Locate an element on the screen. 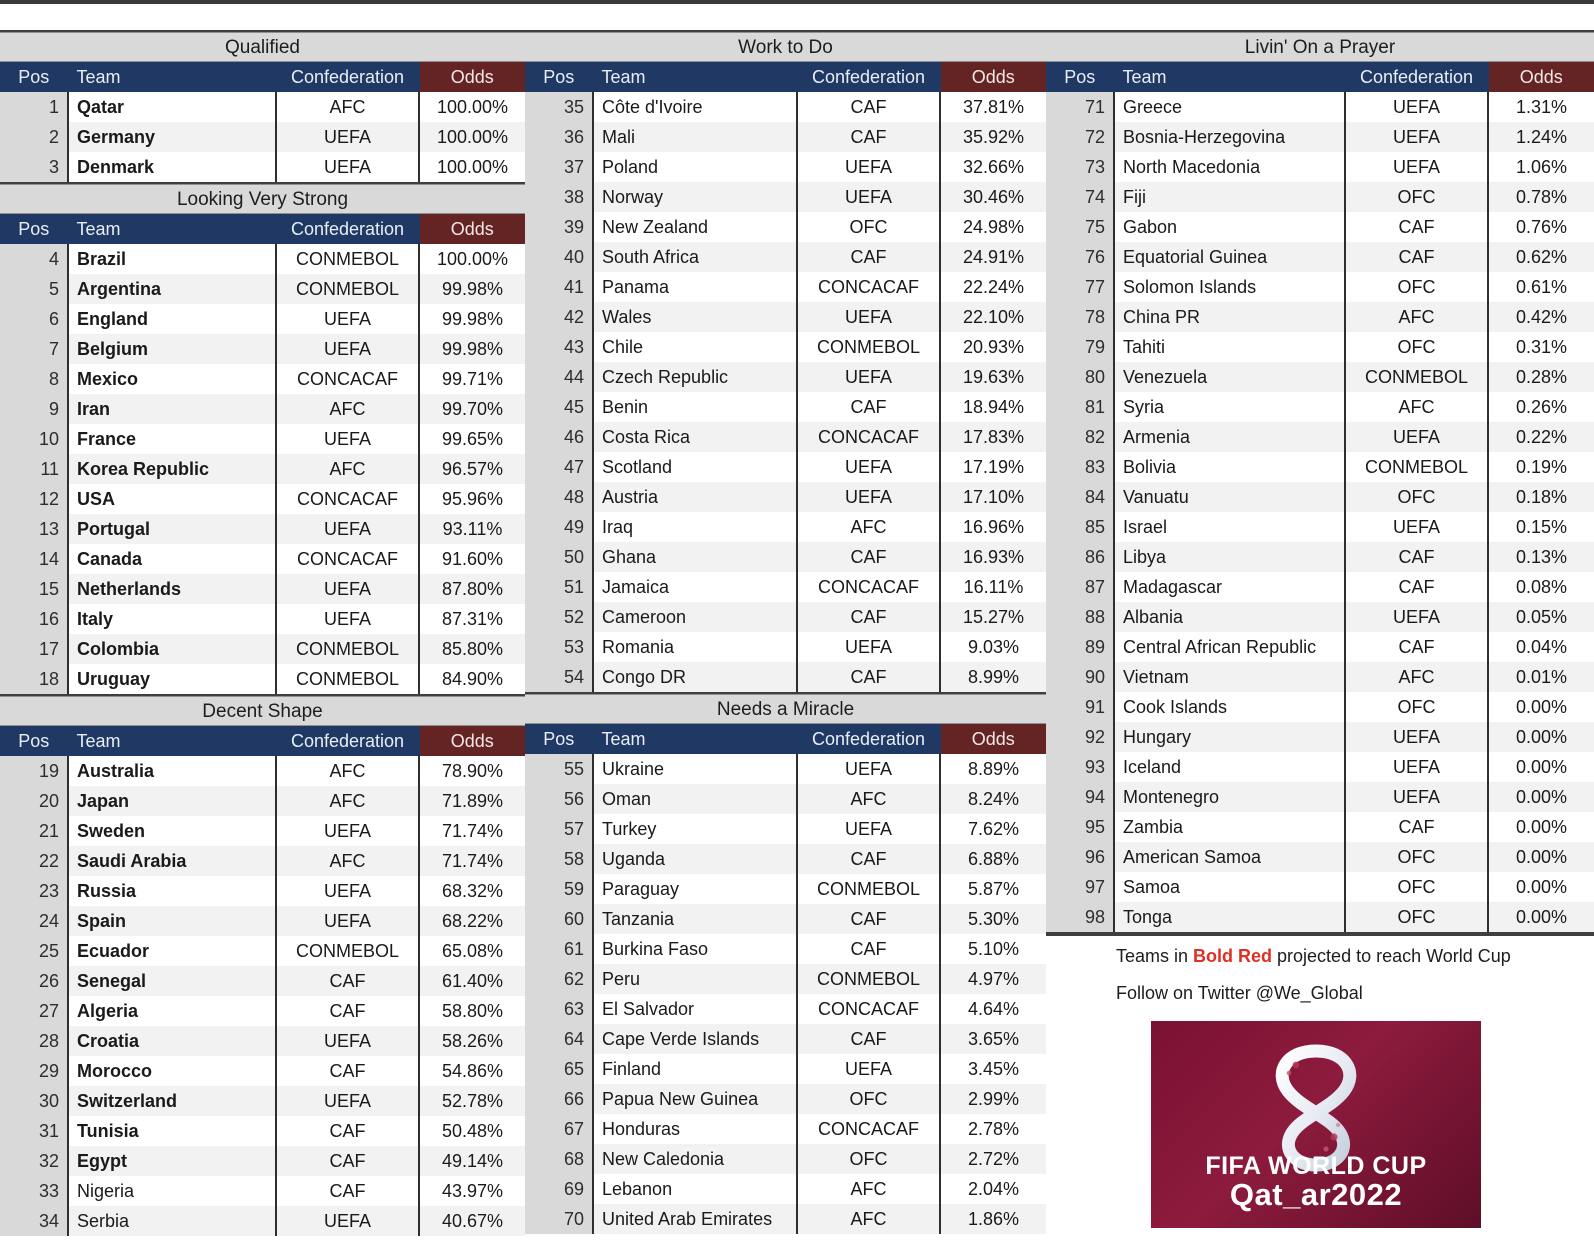 This screenshot has width=1594, height=1258. table-row: 98 Tonga OFC 0.00% is located at coordinates (1320, 917).